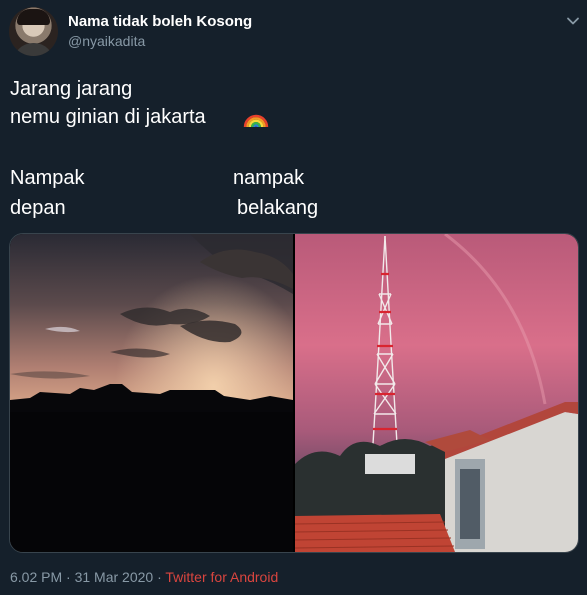 The width and height of the screenshot is (587, 595). I want to click on caption-right-line-2: belakang, so click(278, 208).